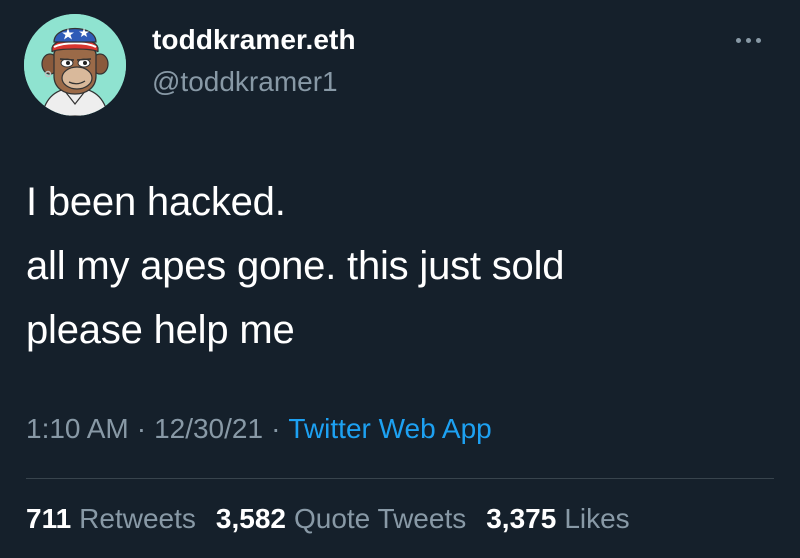  I want to click on more-options-button, so click(748, 40).